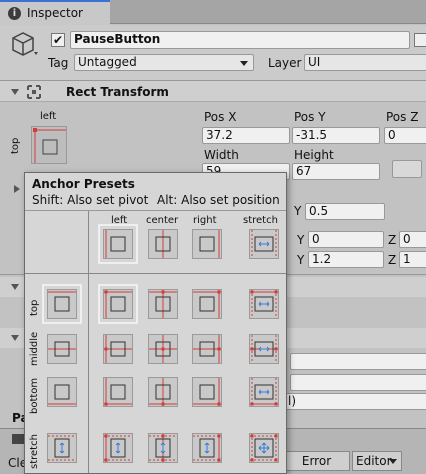 This screenshot has height=474, width=426. Describe the element at coordinates (155, 210) in the screenshot. I see `popup-header-rule` at that location.